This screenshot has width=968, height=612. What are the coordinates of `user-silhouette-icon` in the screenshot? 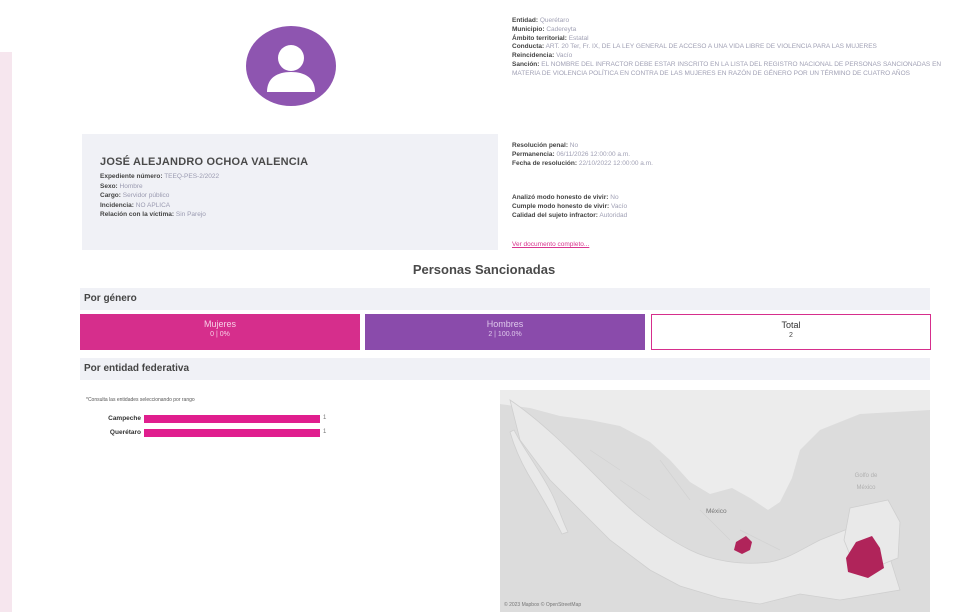 It's located at (291, 68).